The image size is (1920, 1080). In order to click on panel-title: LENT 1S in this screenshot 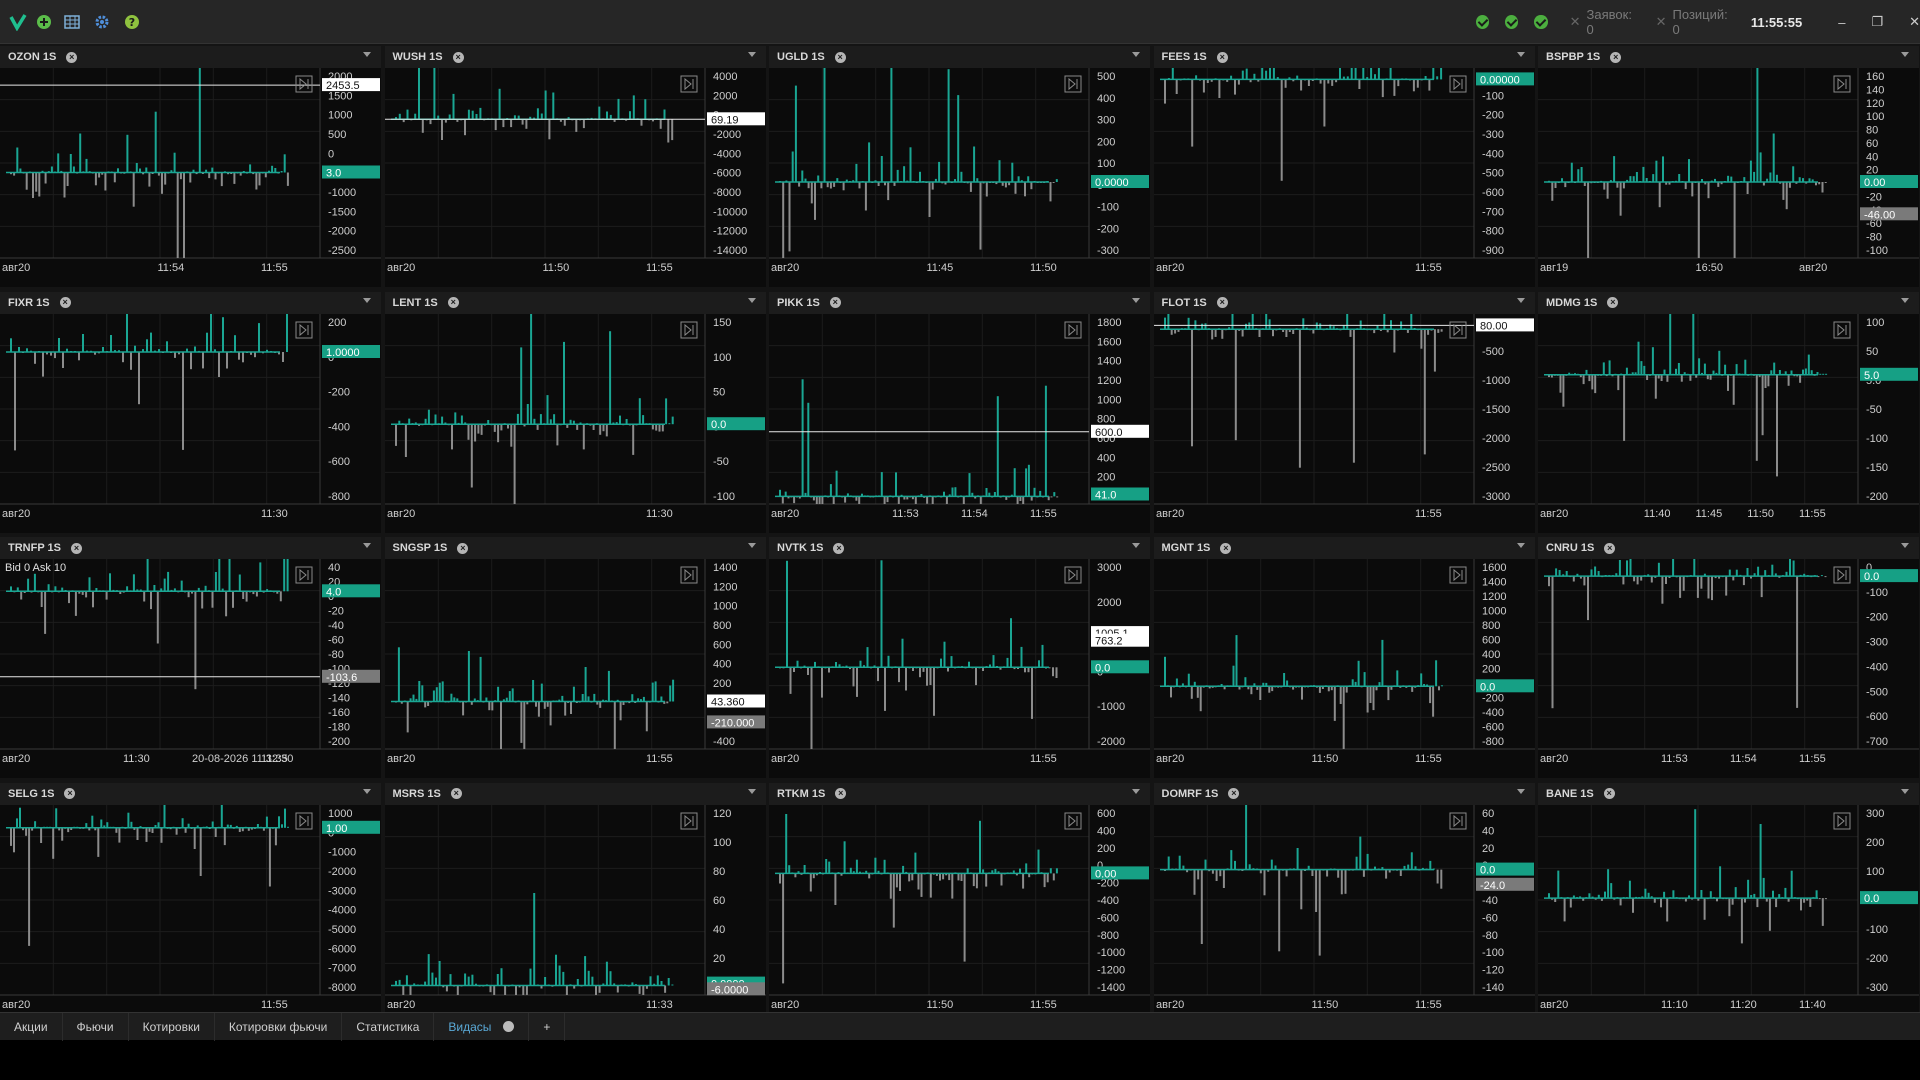, I will do `click(415, 303)`.